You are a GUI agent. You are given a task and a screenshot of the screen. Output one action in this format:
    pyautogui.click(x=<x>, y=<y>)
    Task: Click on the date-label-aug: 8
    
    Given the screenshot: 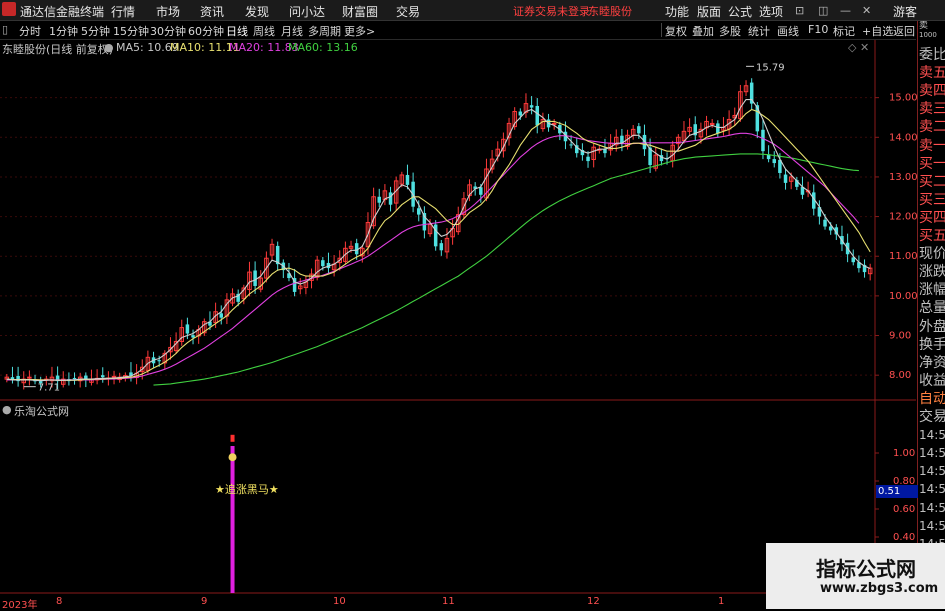 What is the action you would take?
    pyautogui.click(x=59, y=601)
    